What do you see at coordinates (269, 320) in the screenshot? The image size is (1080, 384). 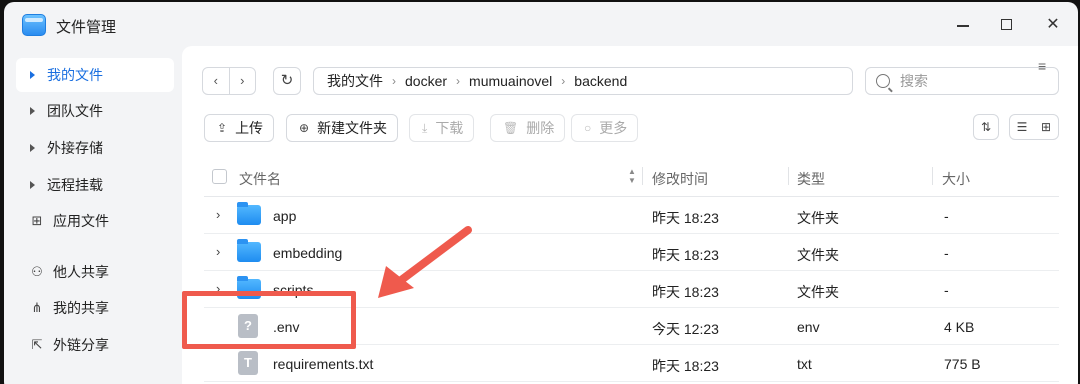 I see `annotation-highlight-box` at bounding box center [269, 320].